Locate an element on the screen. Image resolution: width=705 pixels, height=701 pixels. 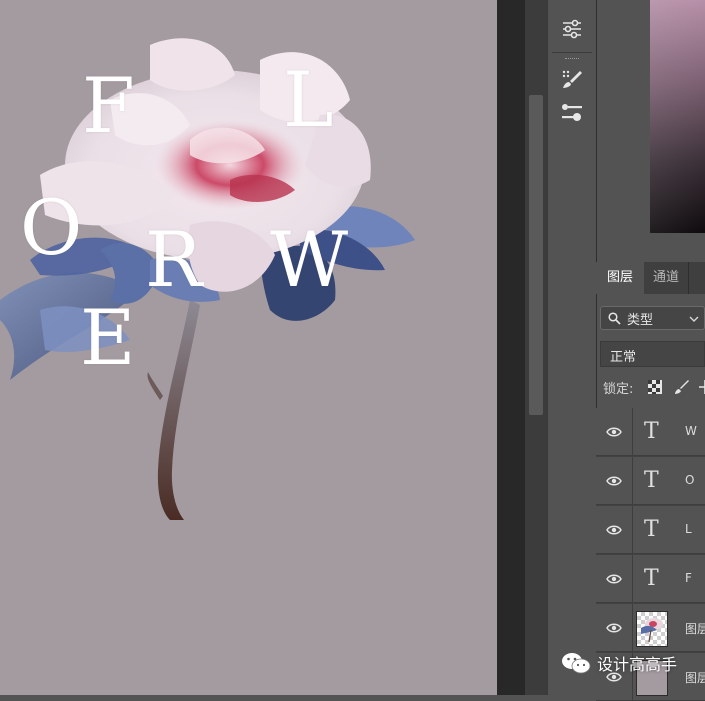
chevron-down-icon is located at coordinates (694, 319).